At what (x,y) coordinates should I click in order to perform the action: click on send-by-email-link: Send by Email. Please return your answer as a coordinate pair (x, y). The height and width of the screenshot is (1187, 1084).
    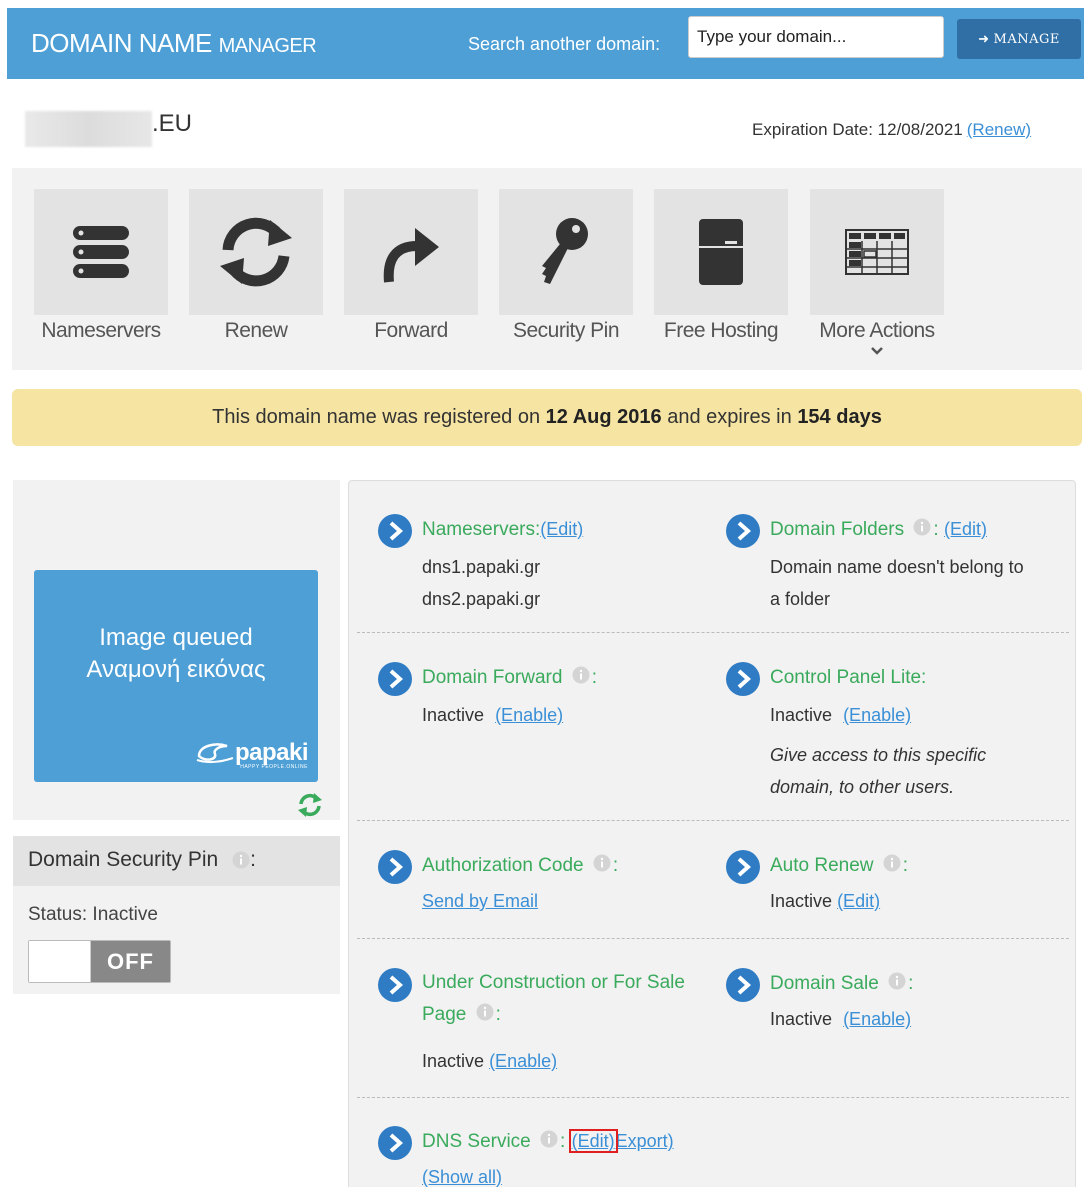
    Looking at the image, I should click on (480, 901).